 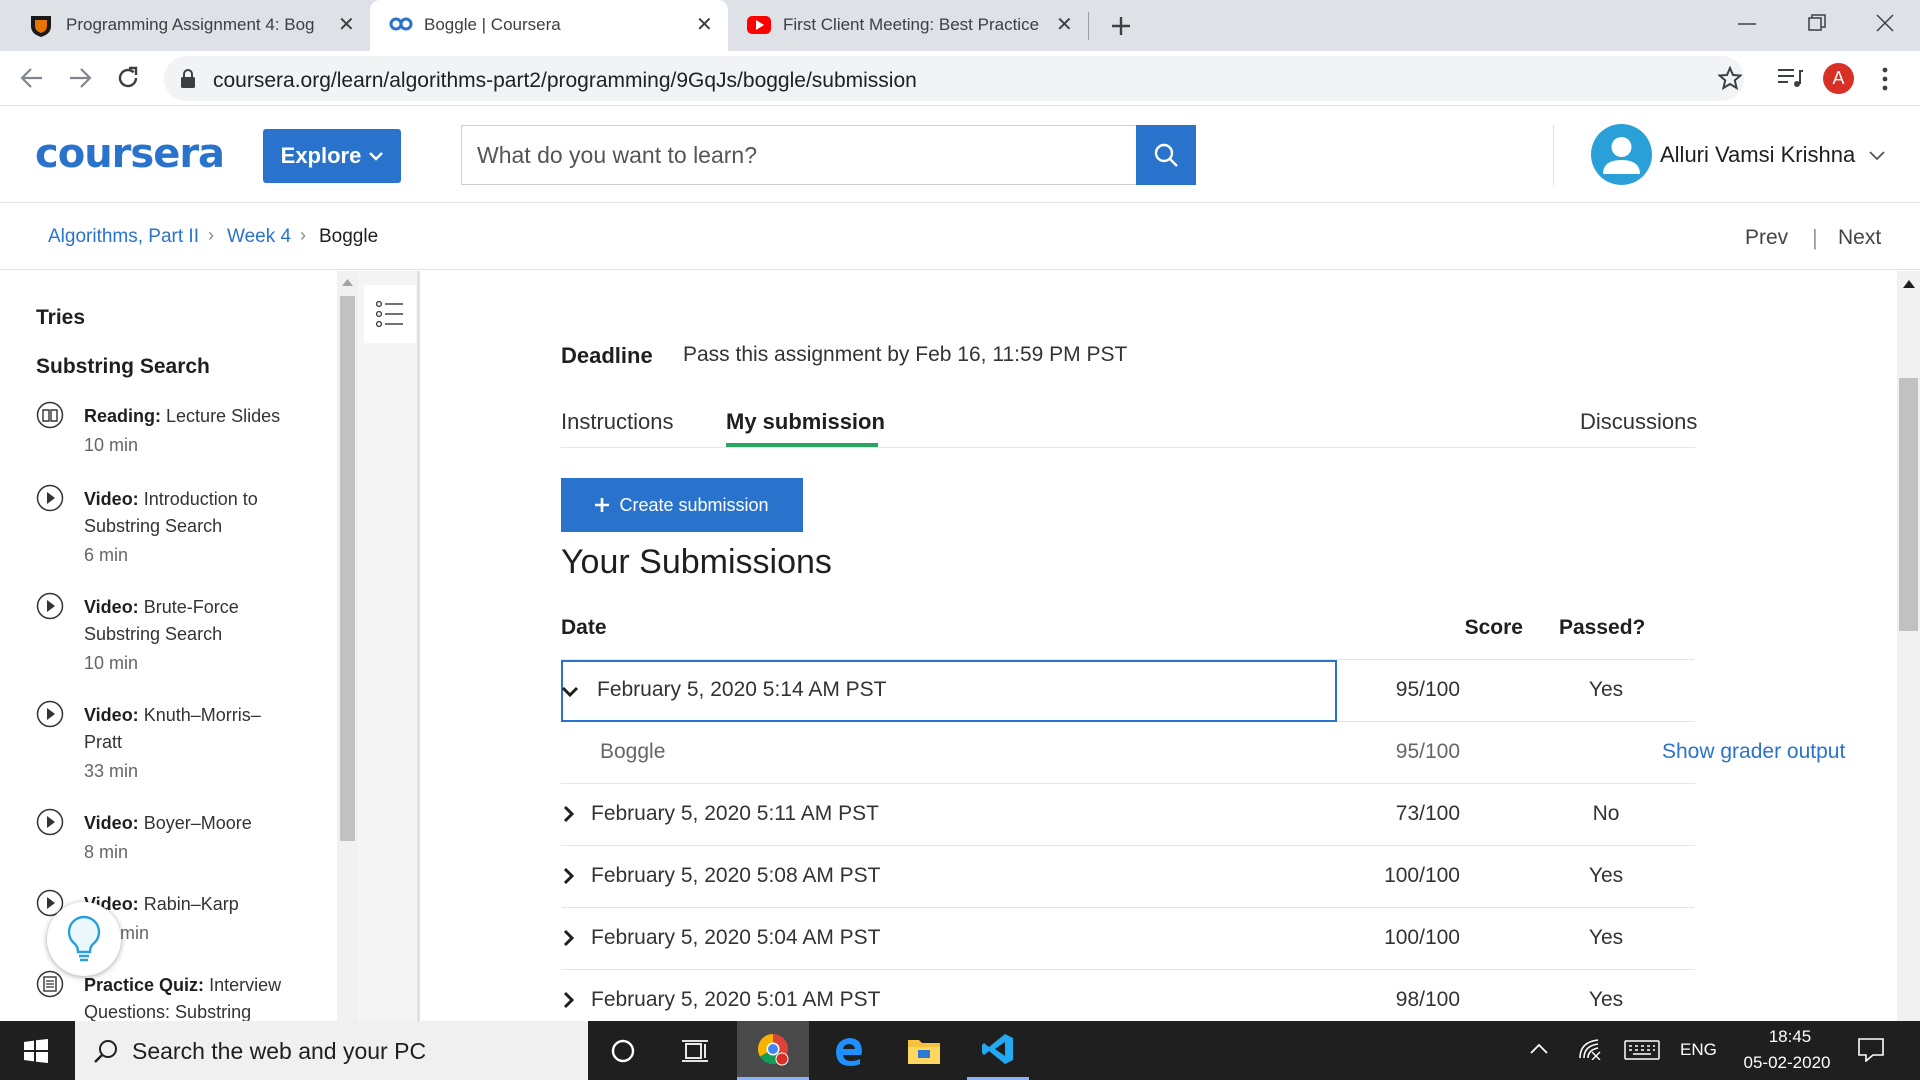 What do you see at coordinates (549, 25) in the screenshot?
I see `browser-tab-boggle: Boggle | Coursera ✕` at bounding box center [549, 25].